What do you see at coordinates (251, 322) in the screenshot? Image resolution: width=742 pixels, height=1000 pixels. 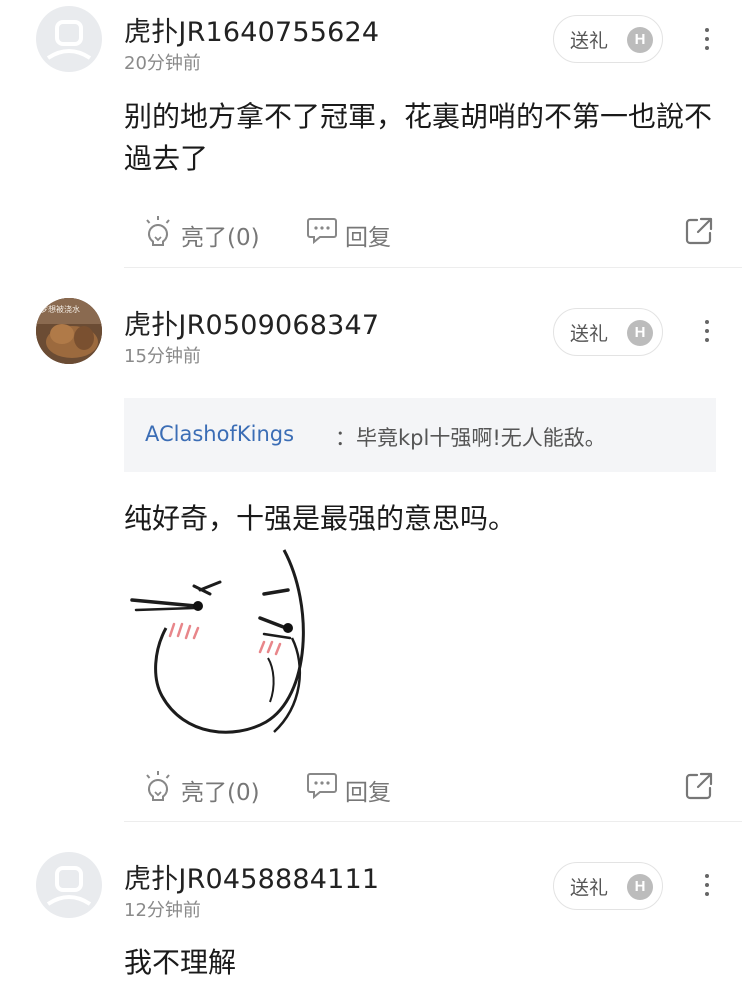 I see `username: 虎扑JR0509068347` at bounding box center [251, 322].